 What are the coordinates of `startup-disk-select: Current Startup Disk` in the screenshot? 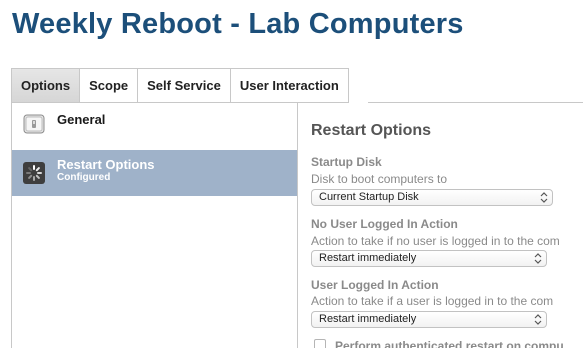 It's located at (432, 197).